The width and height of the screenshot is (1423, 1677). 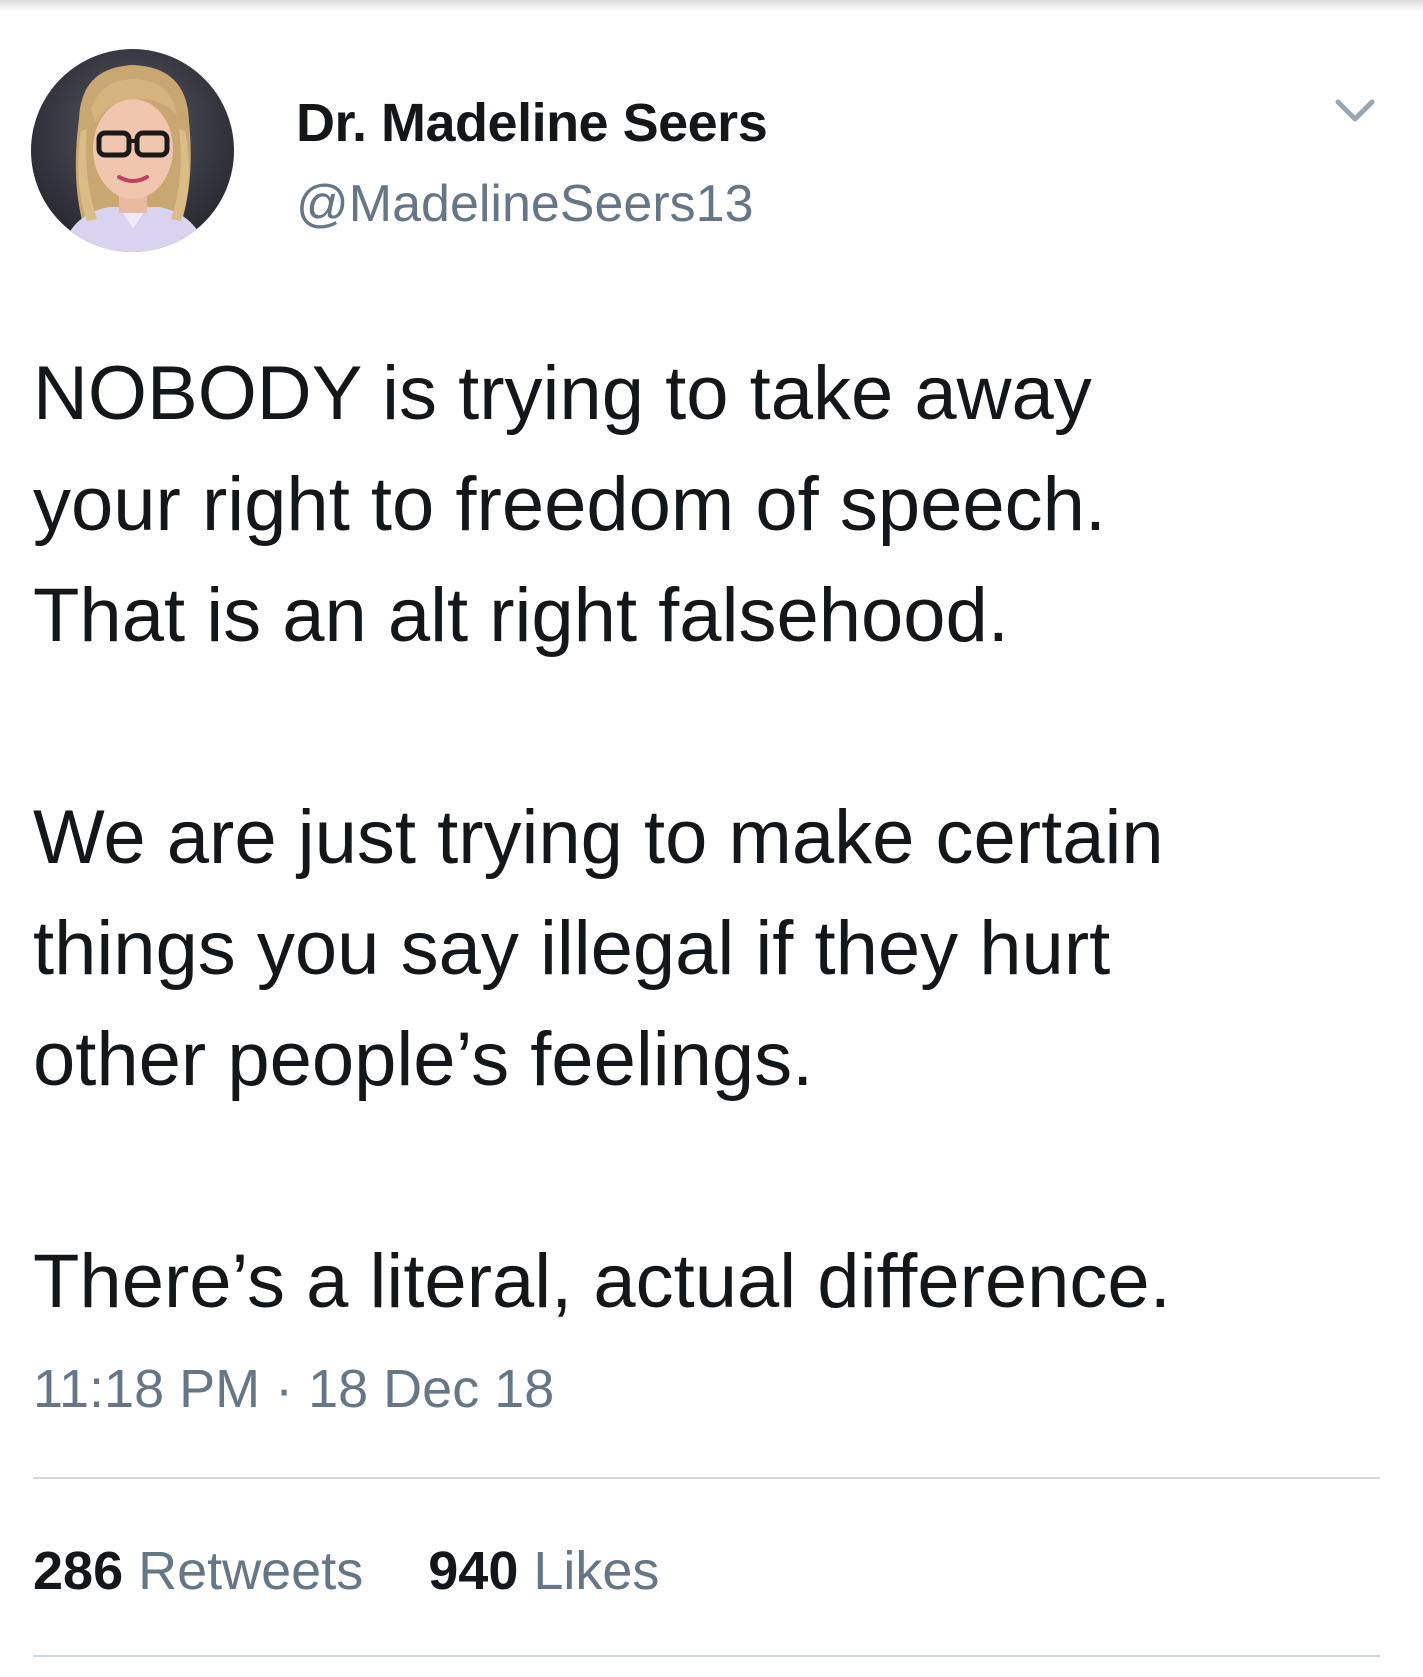 I want to click on likes-stat: 940 Likes, so click(x=543, y=1571).